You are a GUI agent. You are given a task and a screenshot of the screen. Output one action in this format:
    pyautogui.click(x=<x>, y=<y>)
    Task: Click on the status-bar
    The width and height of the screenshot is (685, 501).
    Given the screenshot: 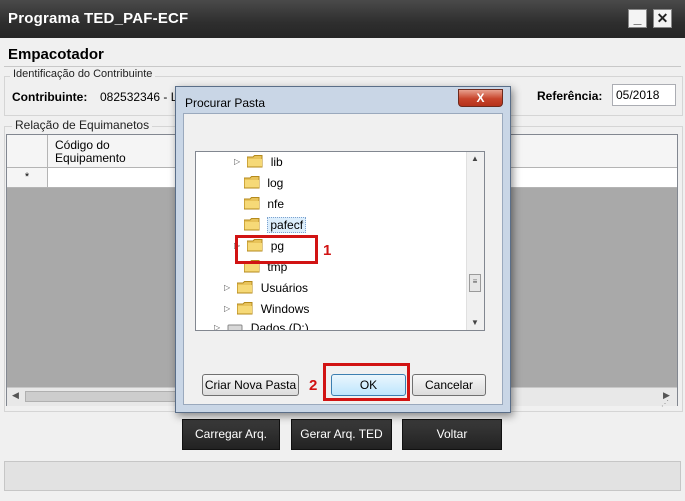 What is the action you would take?
    pyautogui.click(x=342, y=476)
    